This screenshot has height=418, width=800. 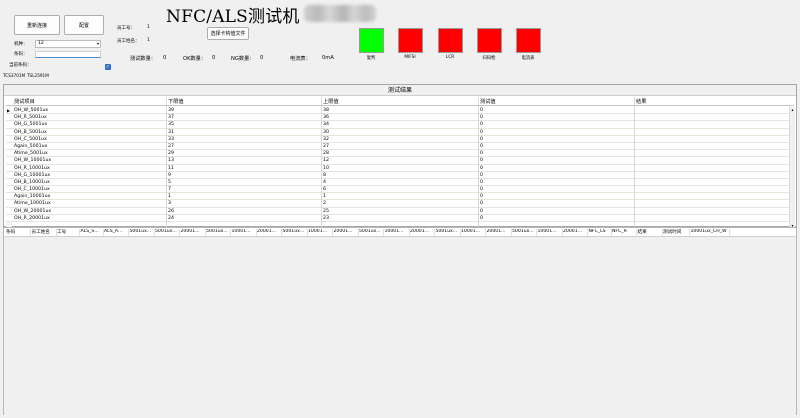 I want to click on log-col-header: 10001ux_CH_W, so click(x=710, y=232).